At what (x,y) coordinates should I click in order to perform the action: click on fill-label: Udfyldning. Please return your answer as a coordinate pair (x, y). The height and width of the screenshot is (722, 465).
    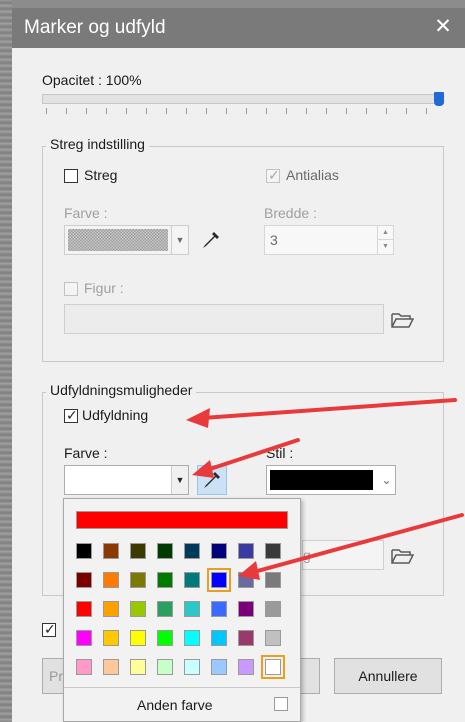
    Looking at the image, I should click on (115, 415).